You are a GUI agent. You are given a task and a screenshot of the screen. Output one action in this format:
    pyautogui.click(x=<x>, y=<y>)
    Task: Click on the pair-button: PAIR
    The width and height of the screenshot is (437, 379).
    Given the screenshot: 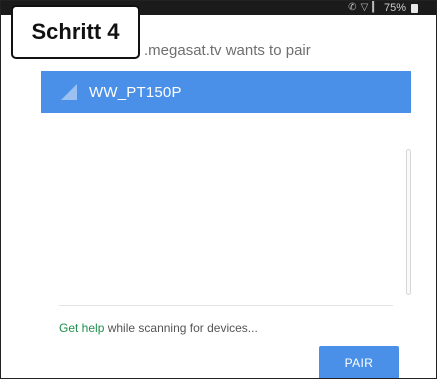 What is the action you would take?
    pyautogui.click(x=359, y=362)
    